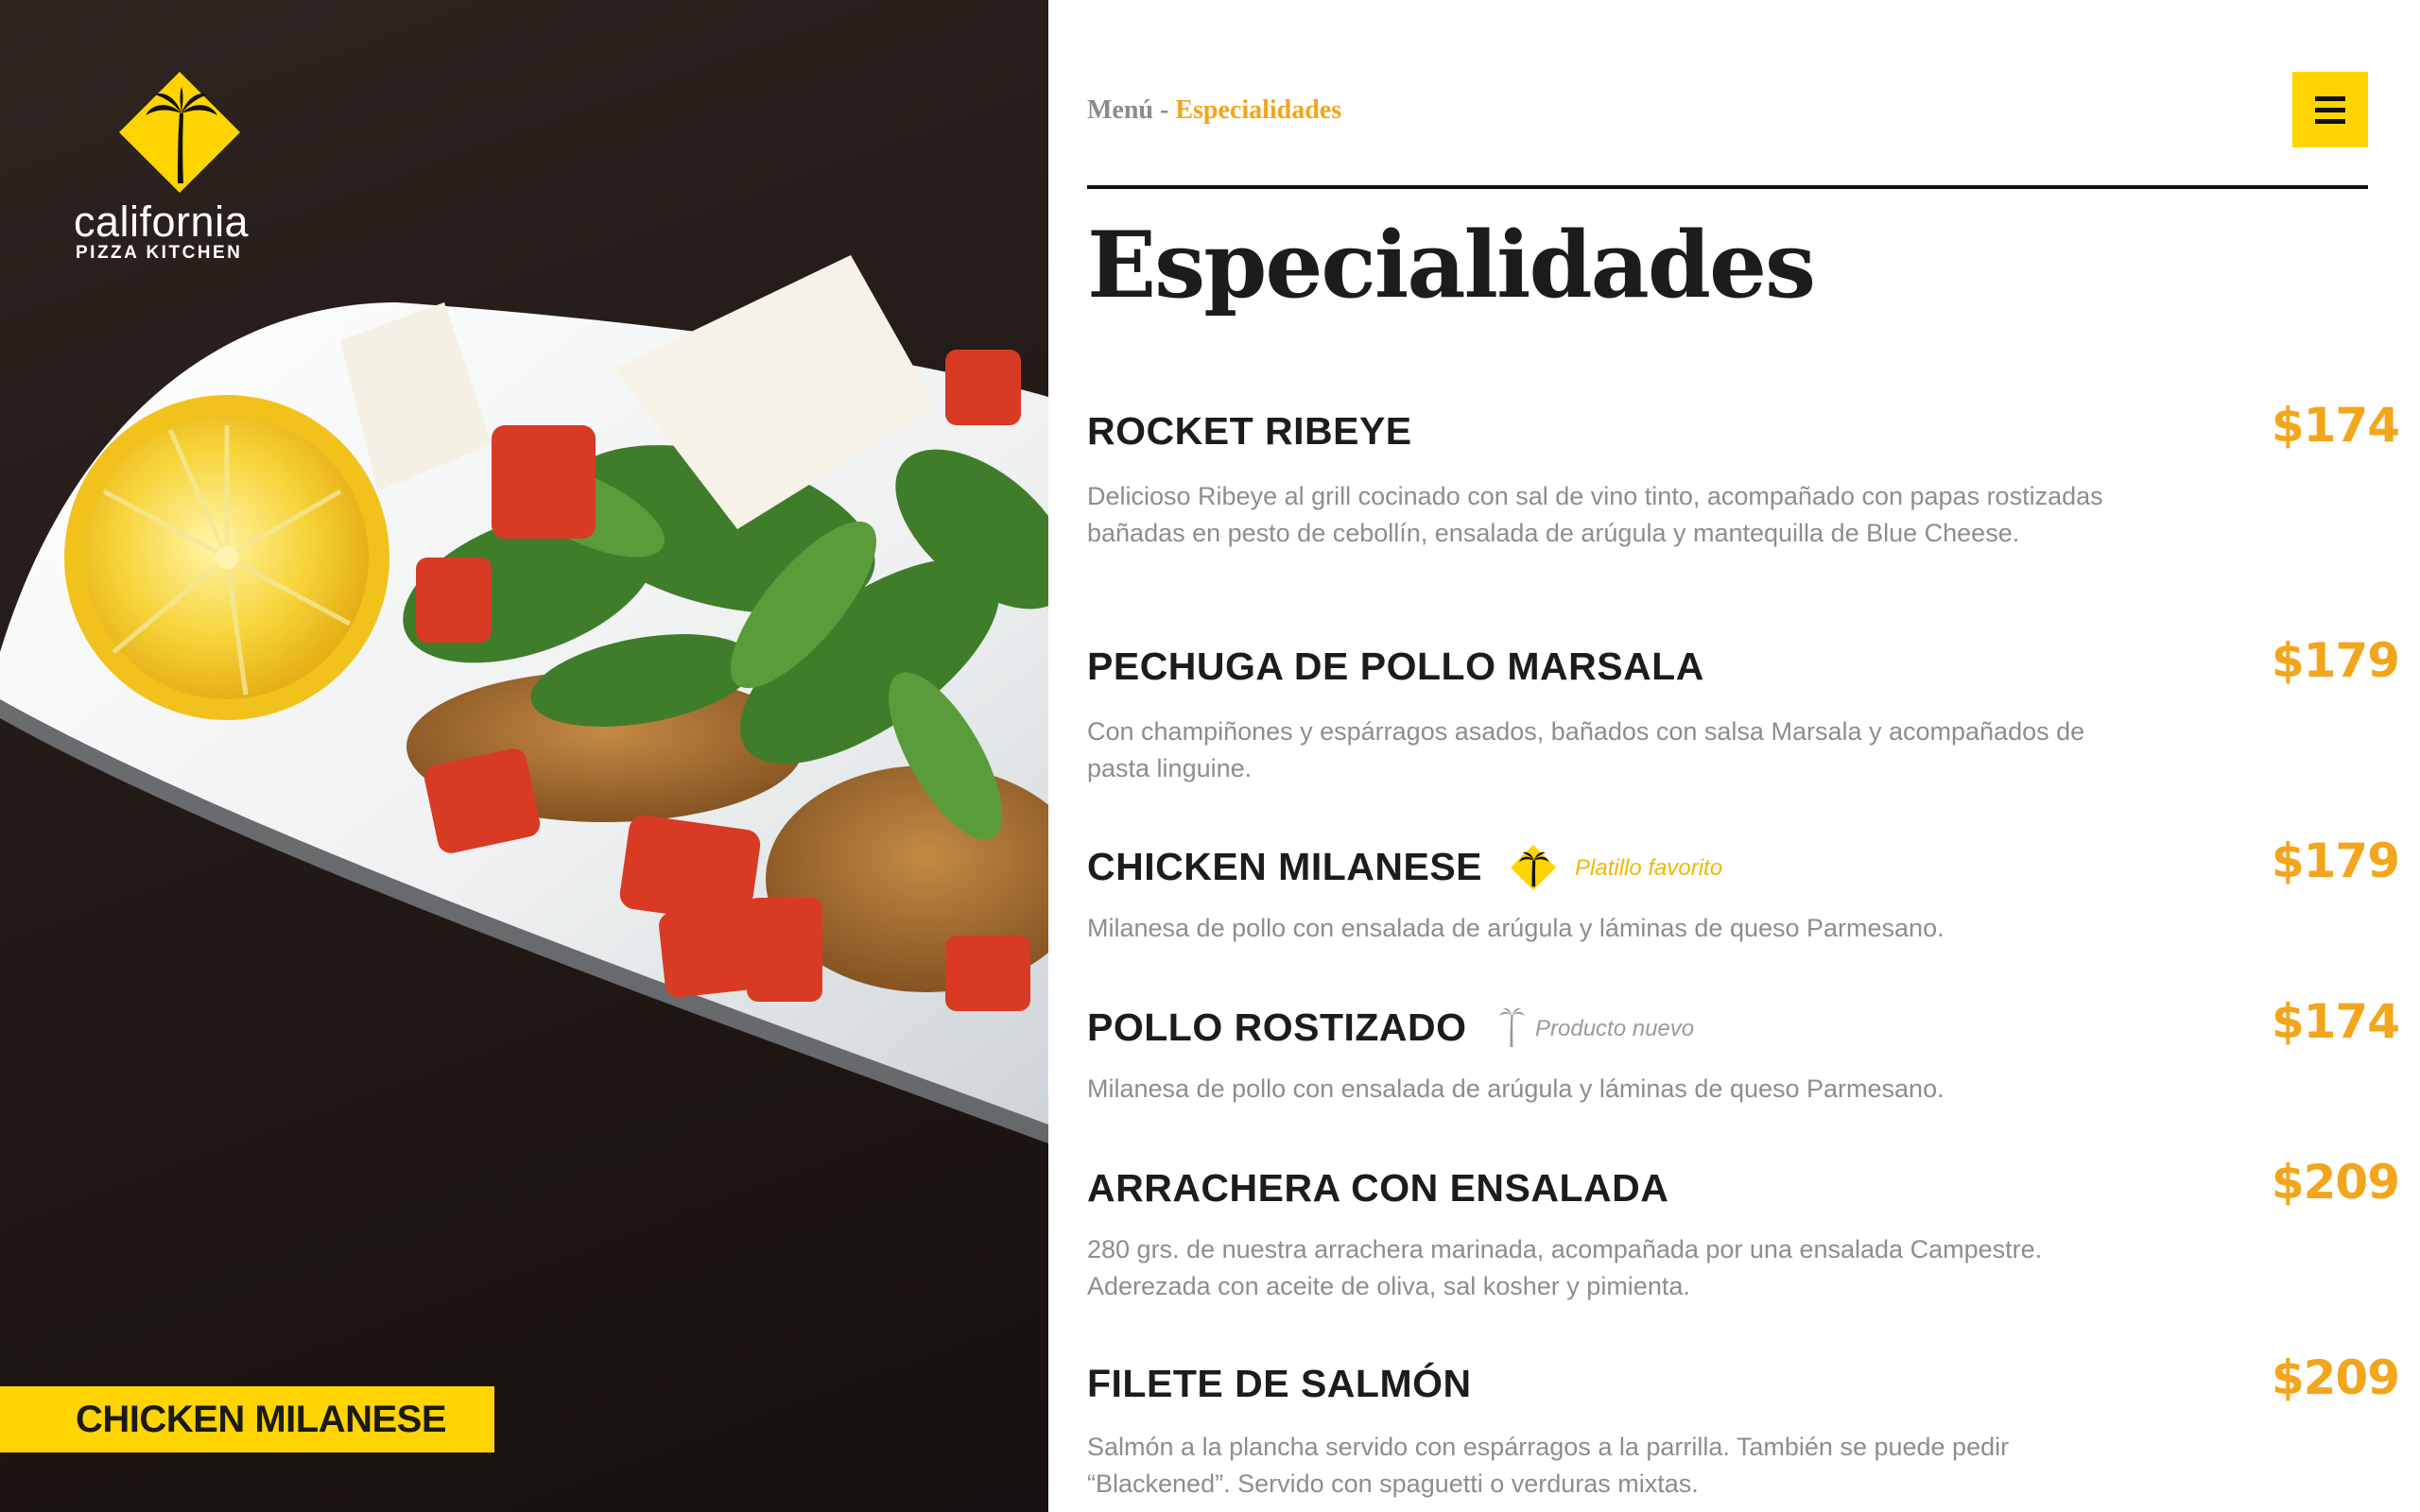  What do you see at coordinates (1395, 666) in the screenshot?
I see `item-name: PECHUGA DE POLLO MARSALA` at bounding box center [1395, 666].